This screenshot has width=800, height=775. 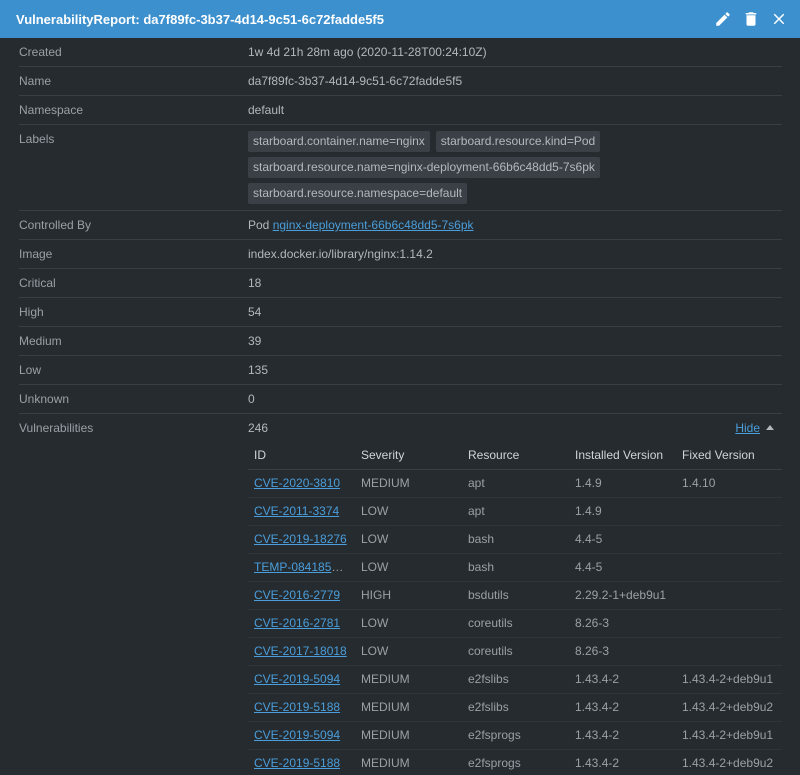 What do you see at coordinates (622, 623) in the screenshot?
I see `installed-version-cell: 8.26-3` at bounding box center [622, 623].